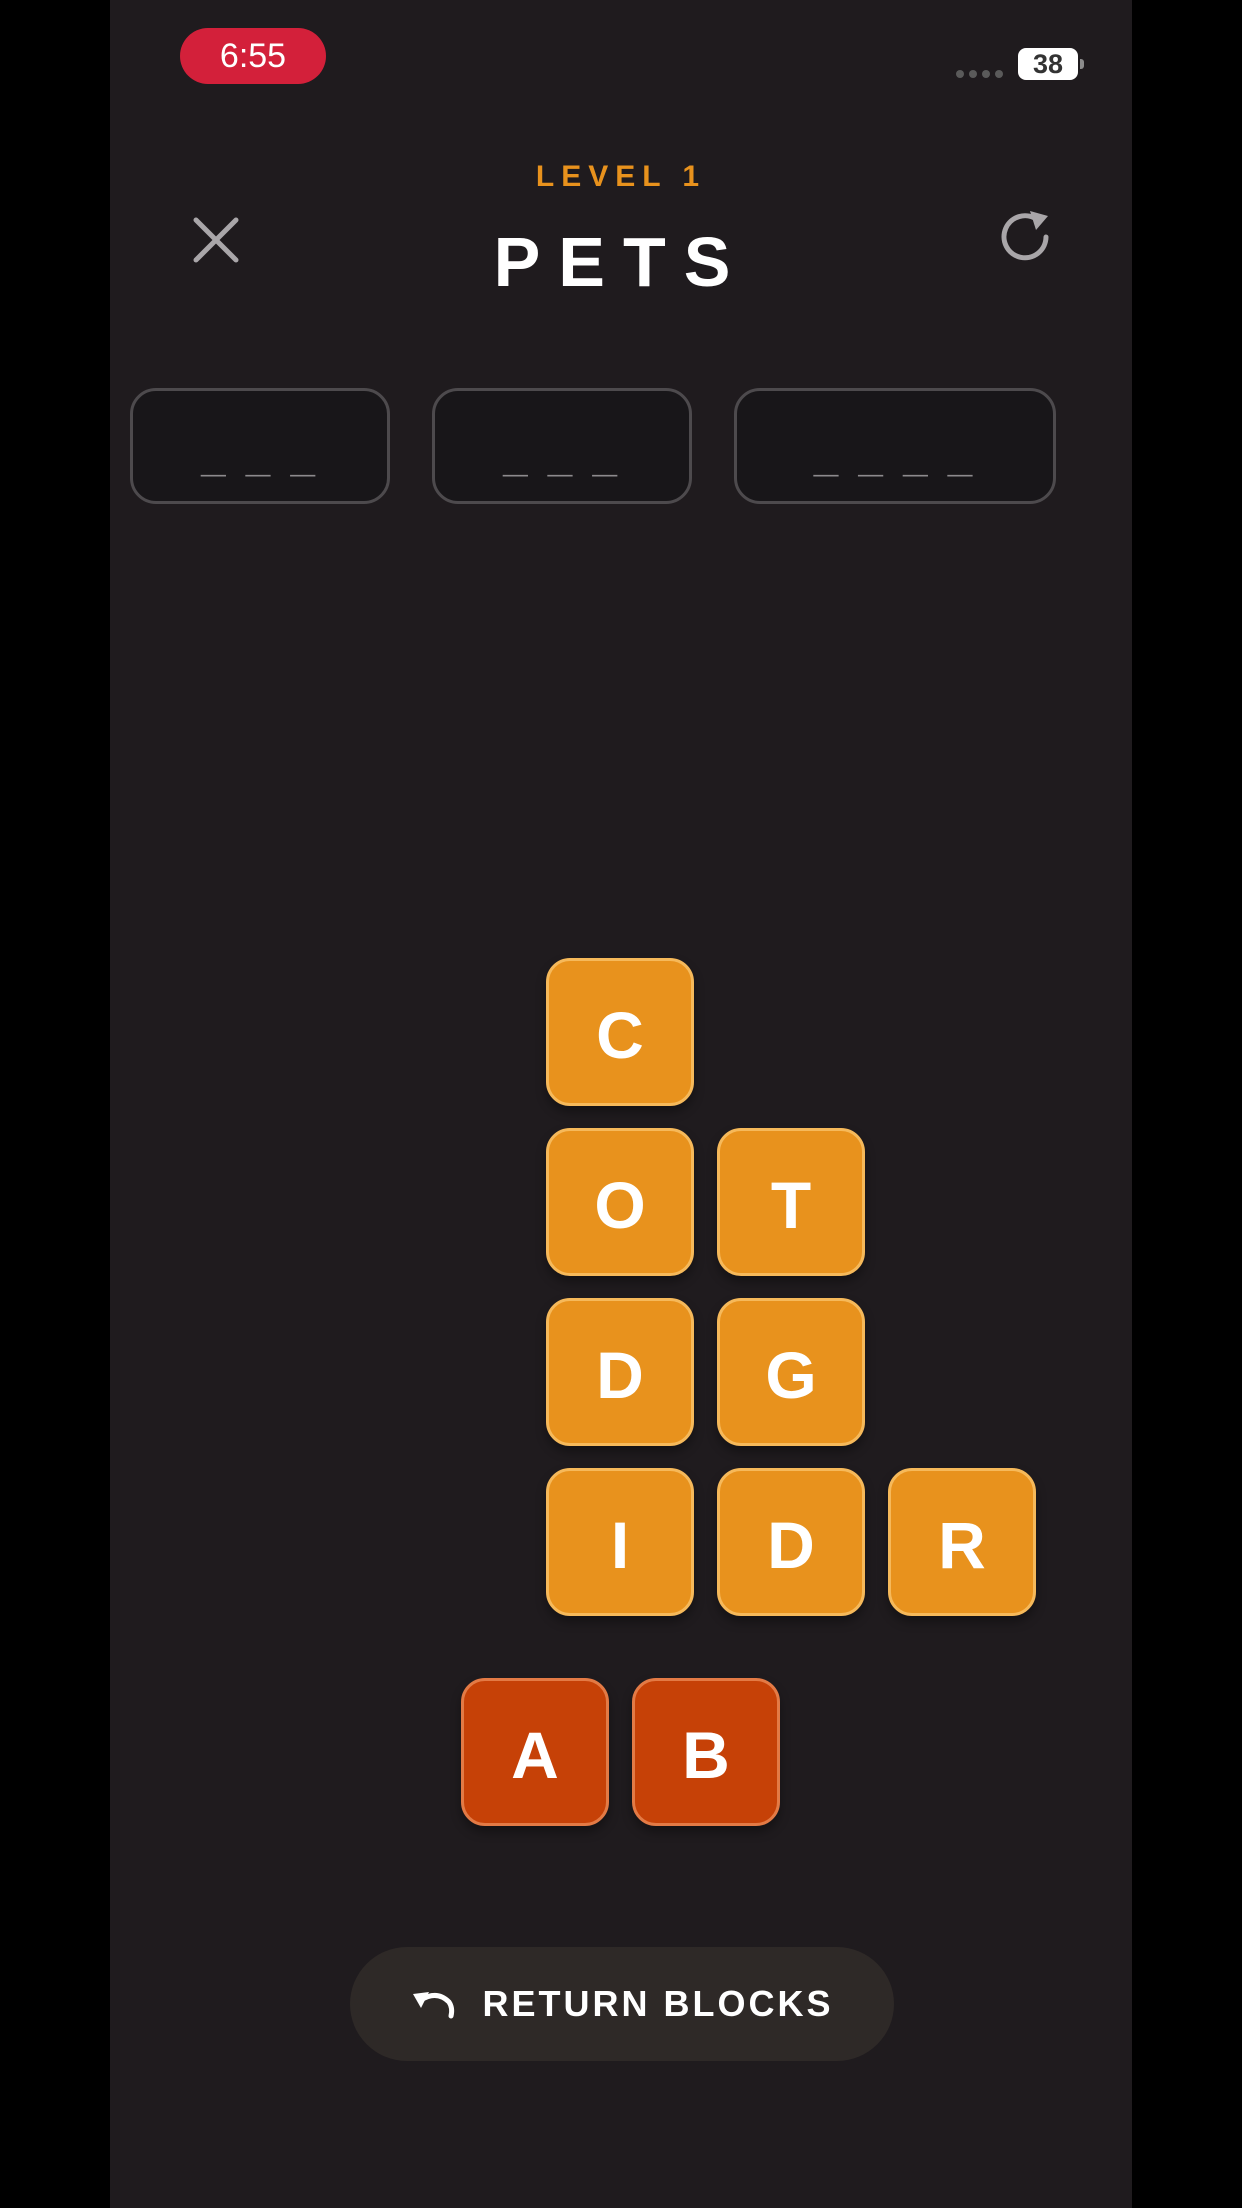  I want to click on close-button, so click(216, 240).